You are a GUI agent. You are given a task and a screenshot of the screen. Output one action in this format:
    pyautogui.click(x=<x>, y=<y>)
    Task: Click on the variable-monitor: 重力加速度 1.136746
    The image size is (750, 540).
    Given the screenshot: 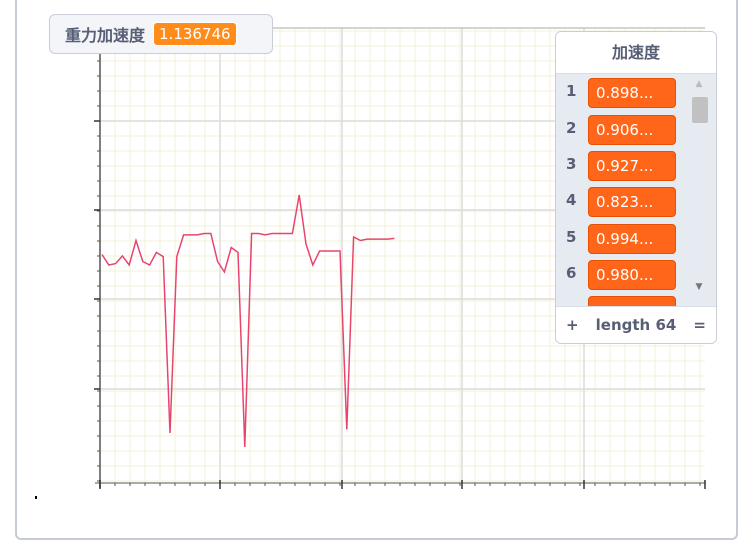 What is the action you would take?
    pyautogui.click(x=161, y=34)
    